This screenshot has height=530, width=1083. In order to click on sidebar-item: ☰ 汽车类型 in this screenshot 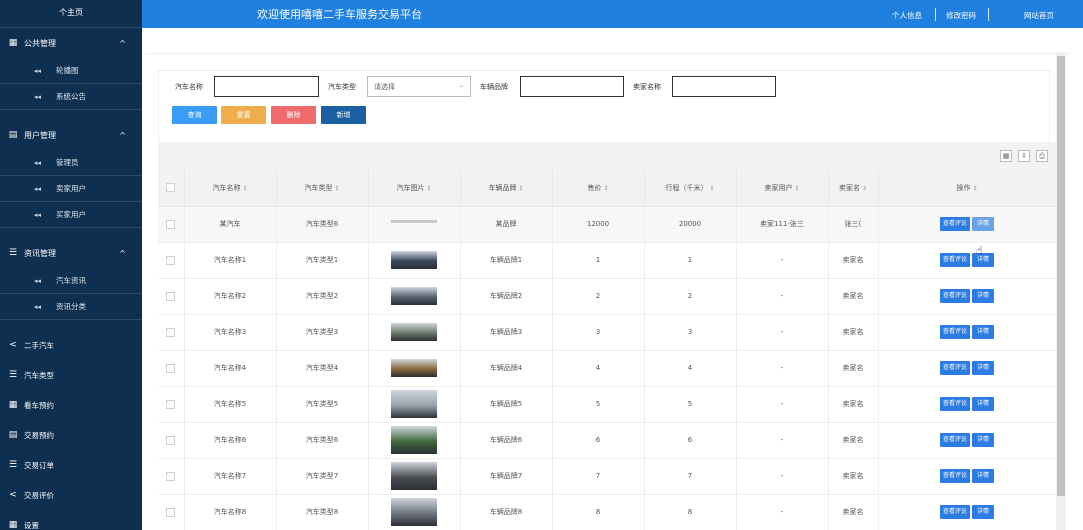, I will do `click(71, 375)`.